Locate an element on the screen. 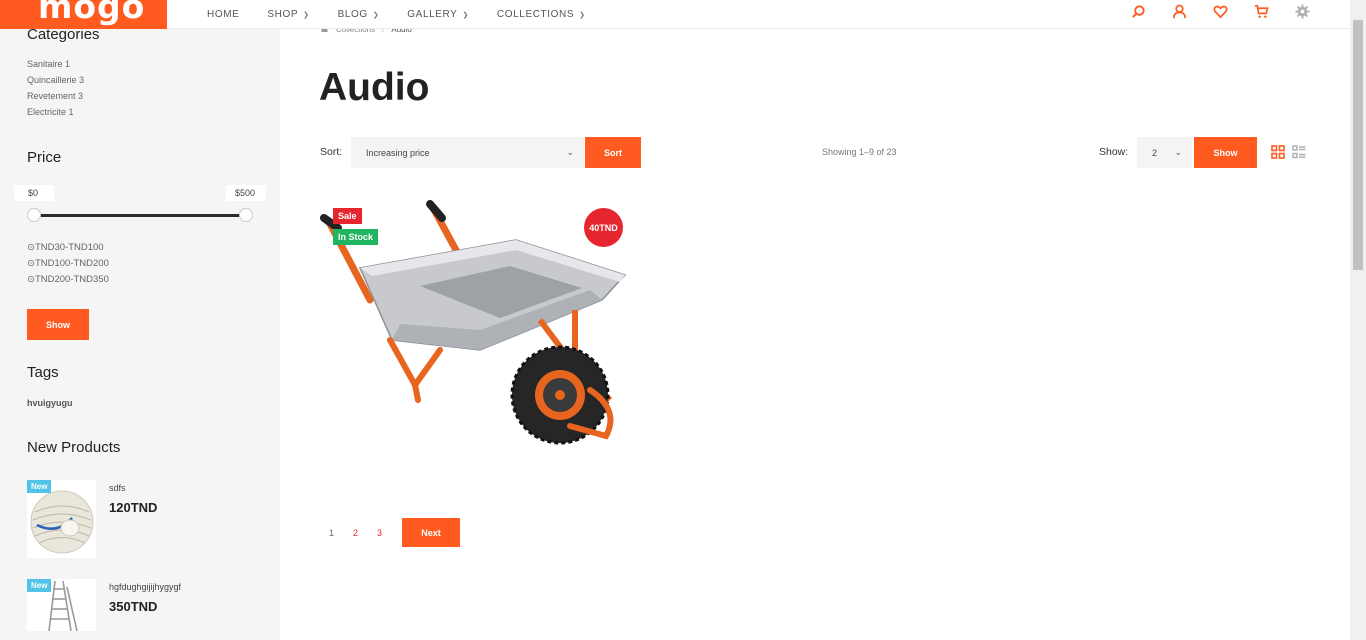 This screenshot has width=1366, height=640. nav-label: COLLECTIONS is located at coordinates (535, 14).